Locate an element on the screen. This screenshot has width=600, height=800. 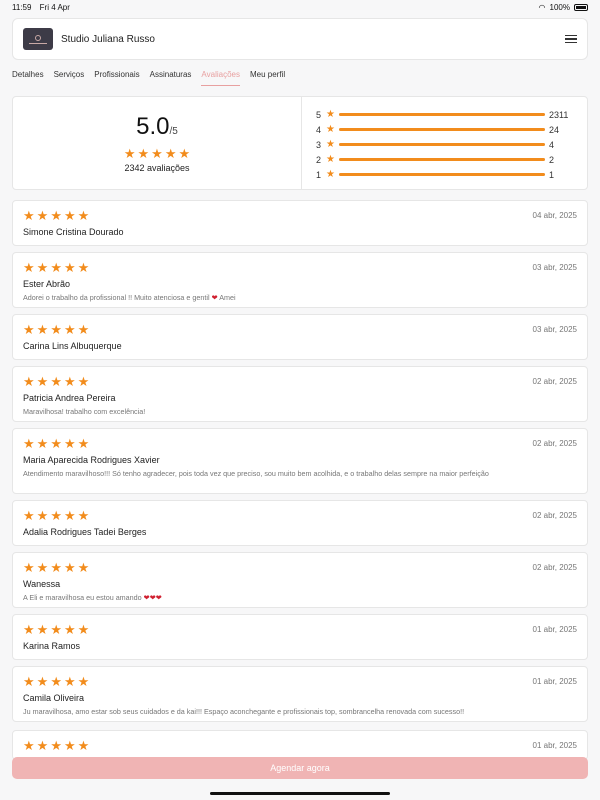
tab-detalhes: Detalhes is located at coordinates (28, 78).